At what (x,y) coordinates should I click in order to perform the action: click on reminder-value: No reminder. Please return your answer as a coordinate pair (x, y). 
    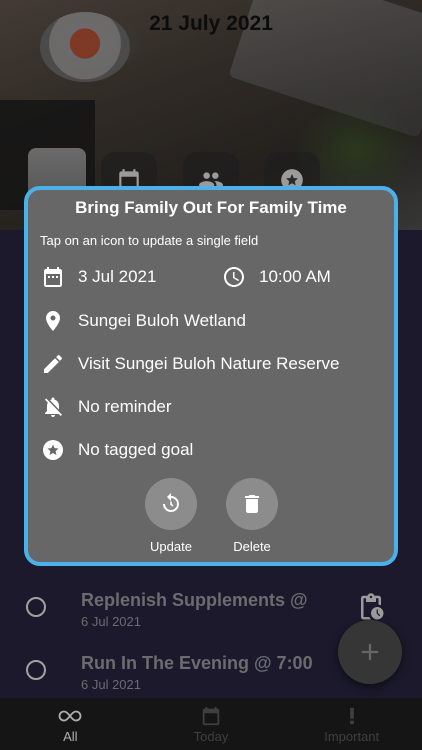
    Looking at the image, I should click on (125, 406).